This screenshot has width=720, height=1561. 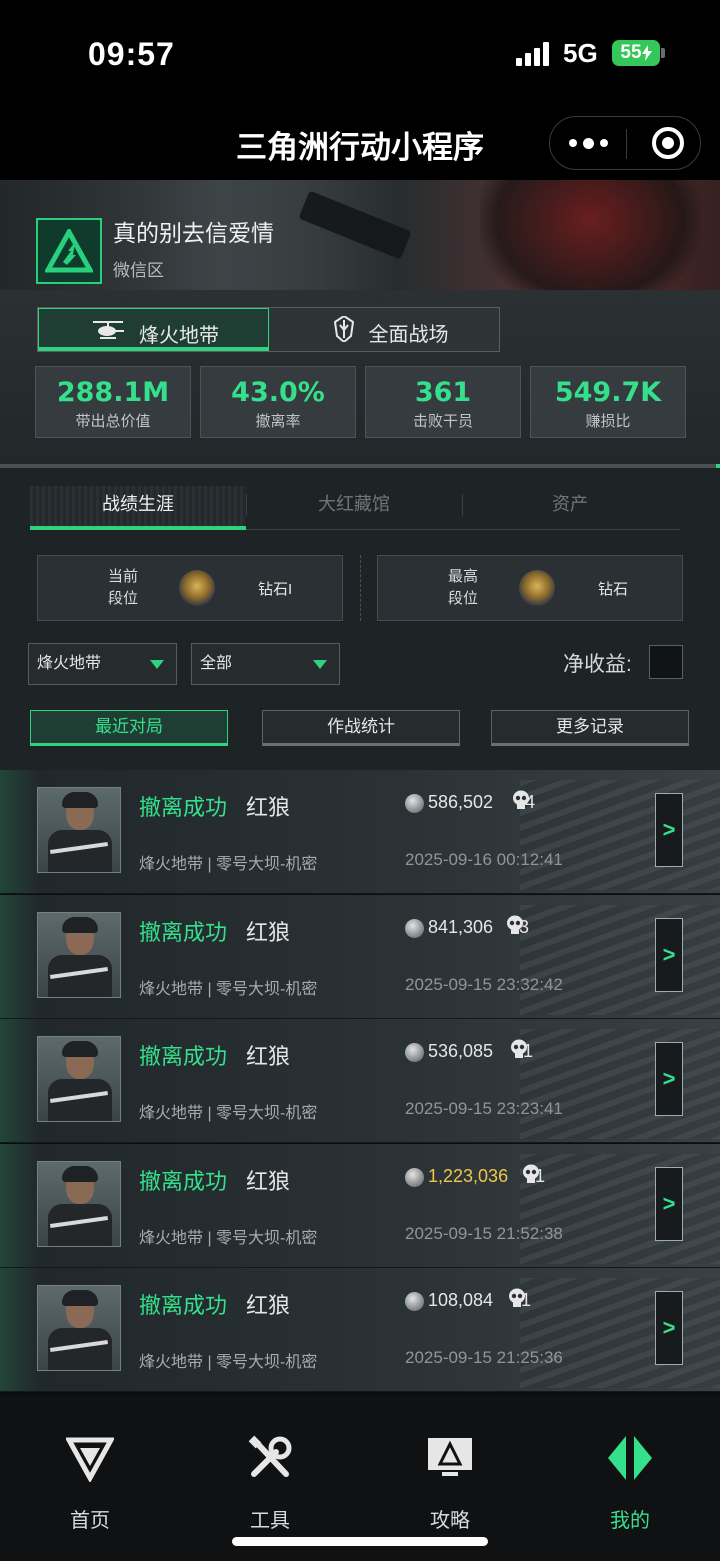 What do you see at coordinates (138, 270) in the screenshot?
I see `user-region: 微信区` at bounding box center [138, 270].